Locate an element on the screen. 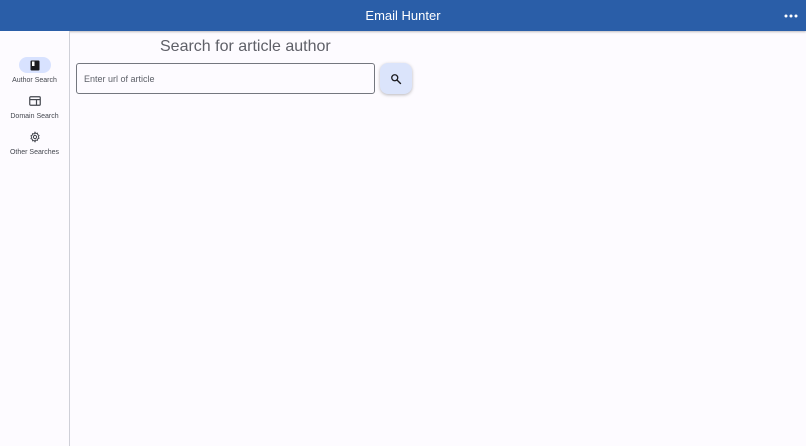  more-horiz-icon is located at coordinates (791, 16).